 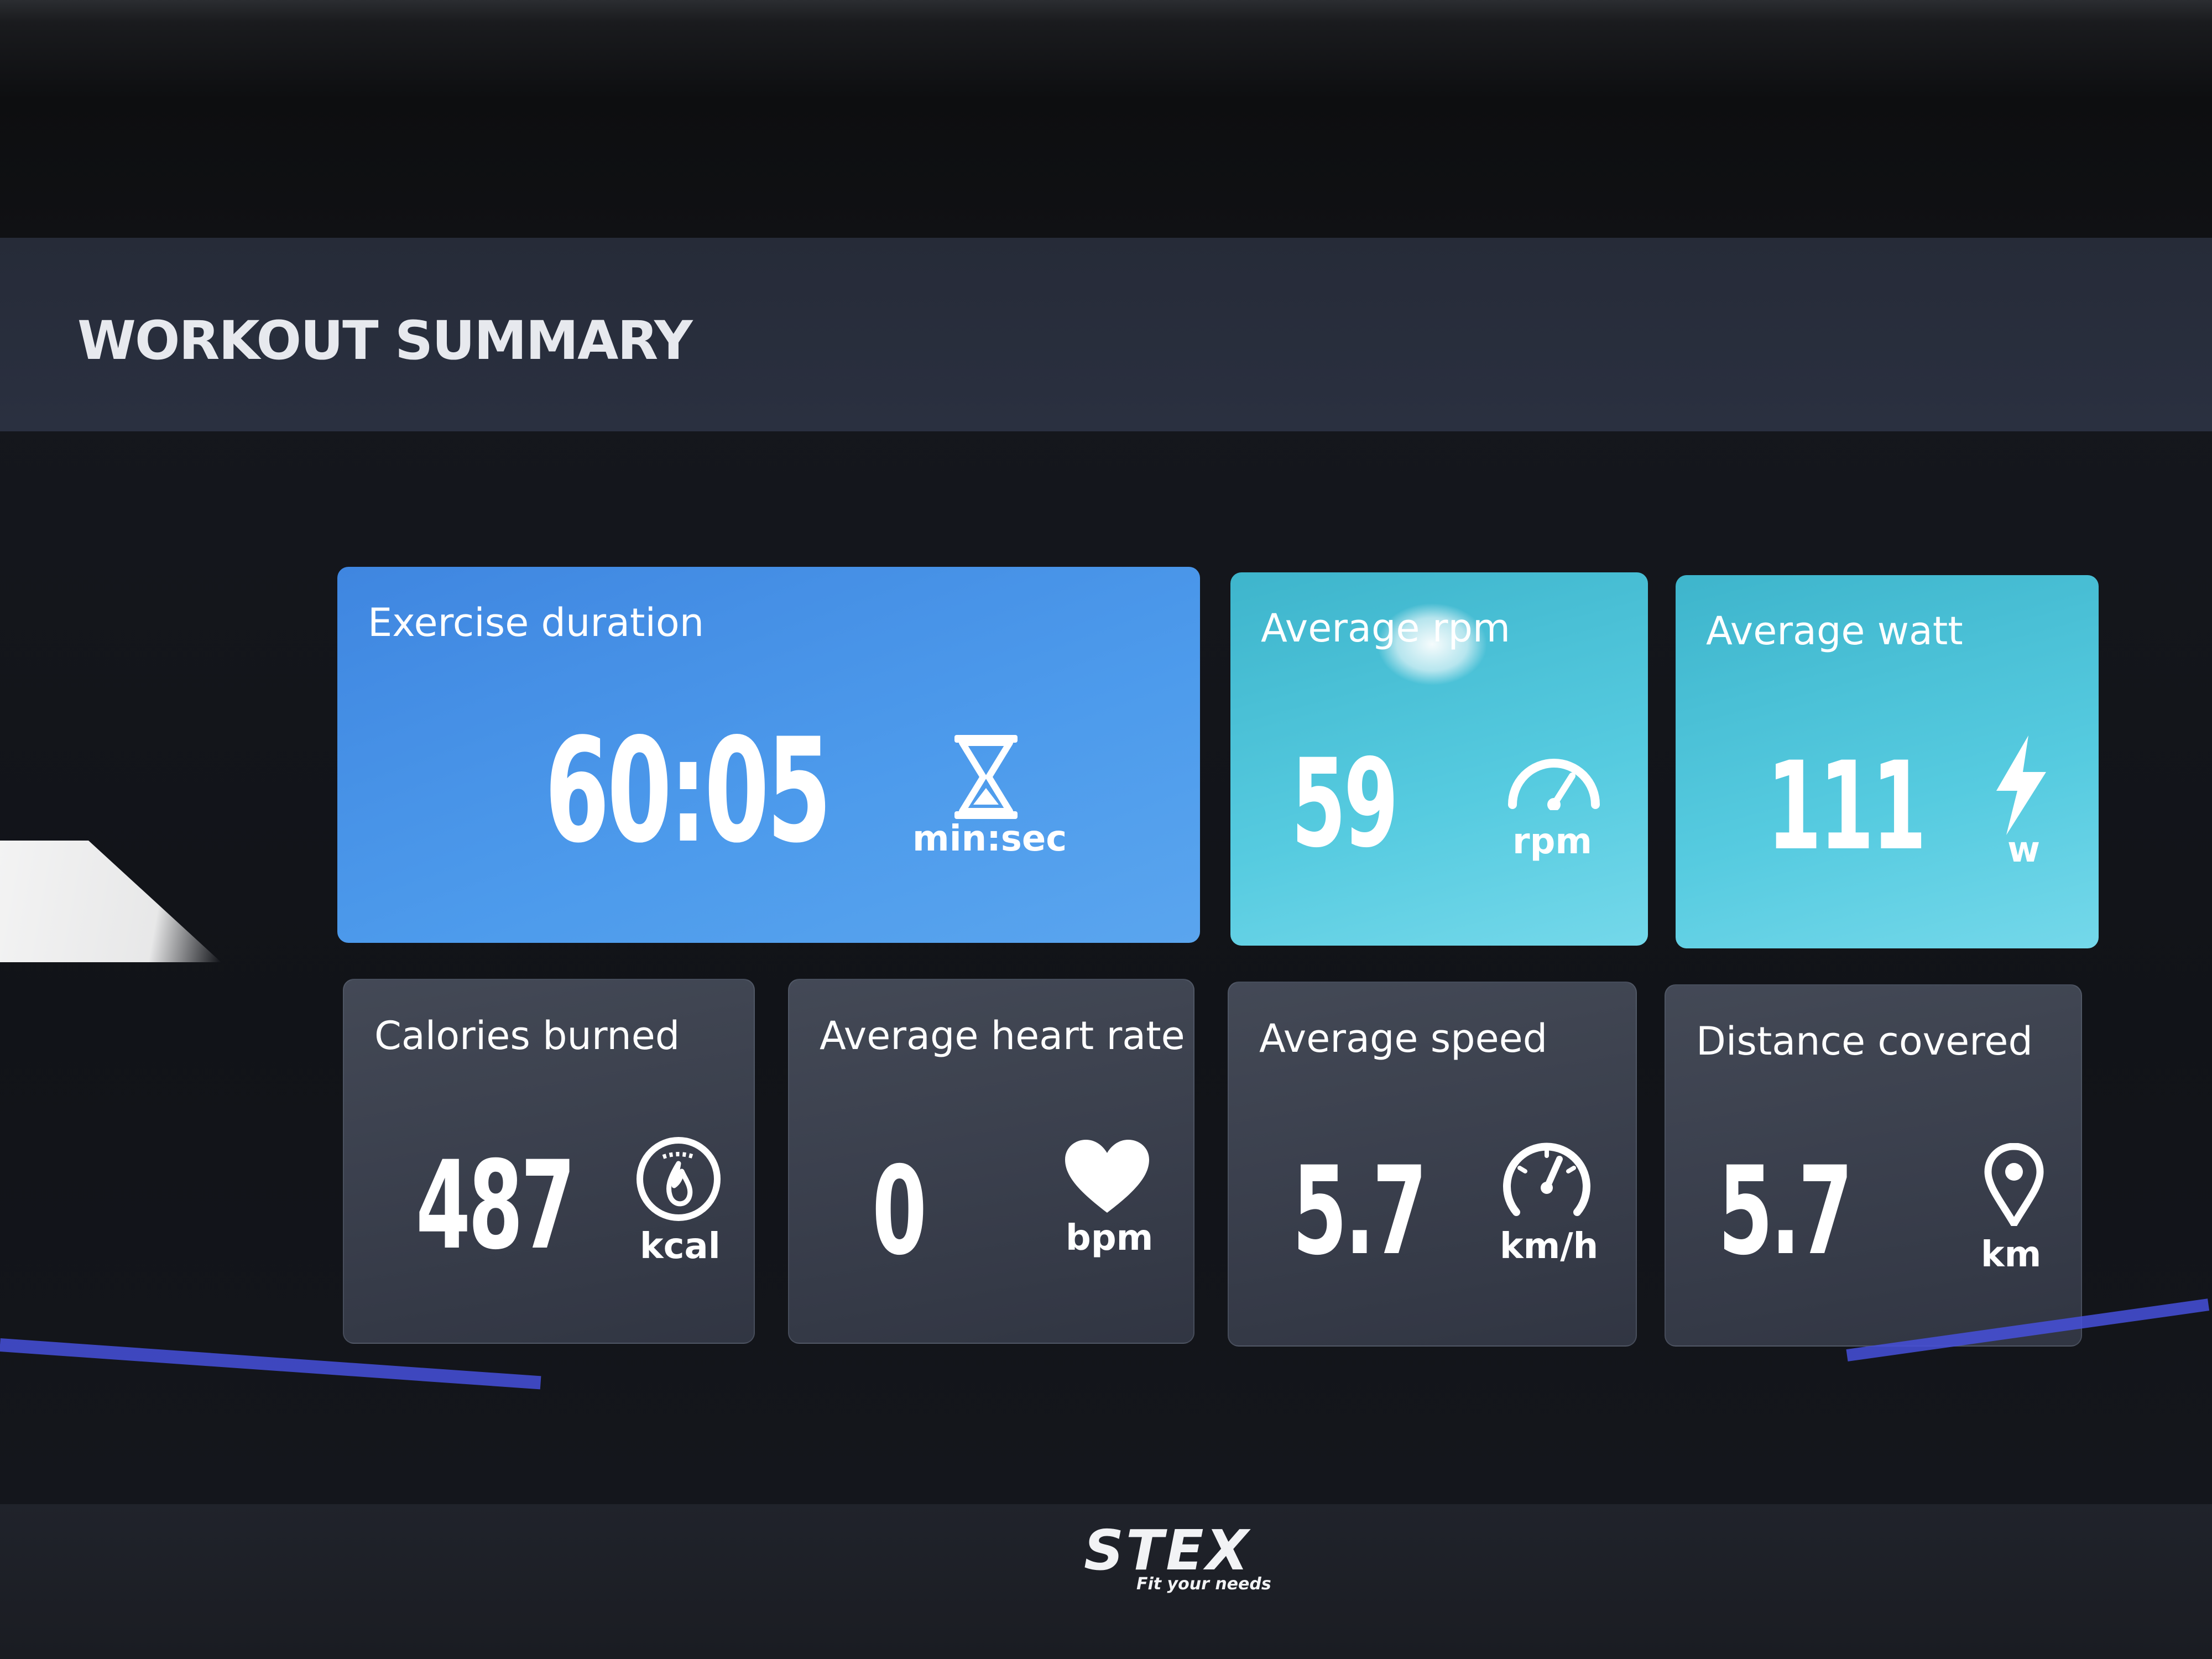 I want to click on average-heart-rate-label: Average heart rate, so click(x=1003, y=1035).